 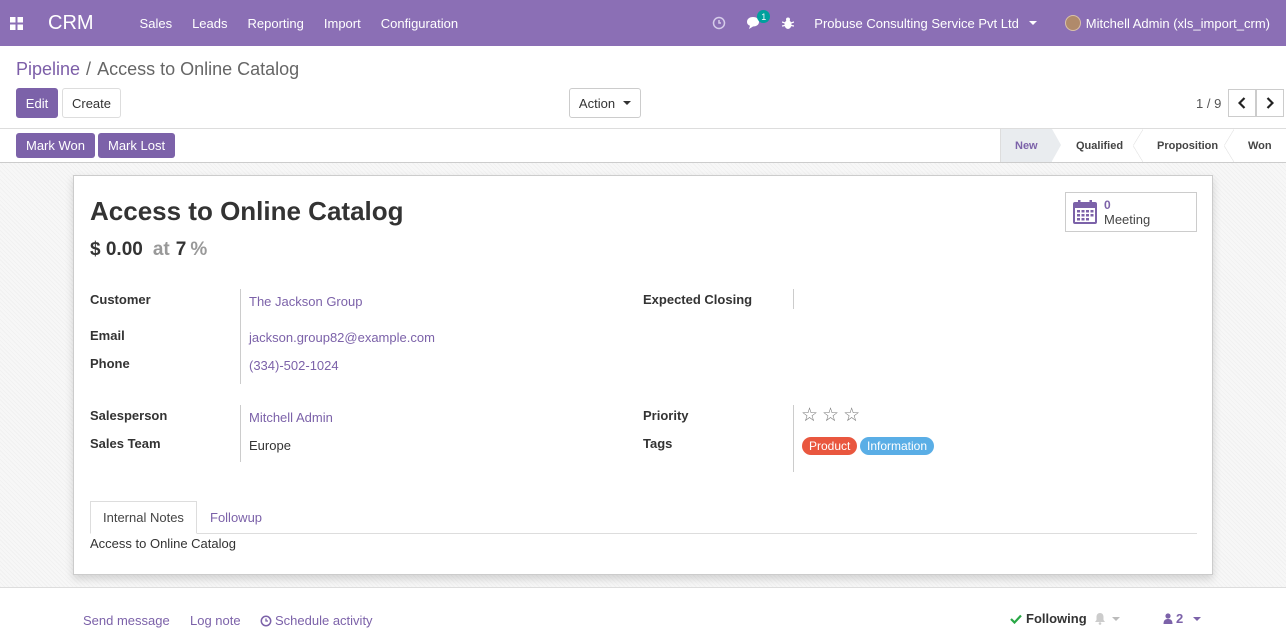 I want to click on following-button: Following, so click(x=1065, y=618).